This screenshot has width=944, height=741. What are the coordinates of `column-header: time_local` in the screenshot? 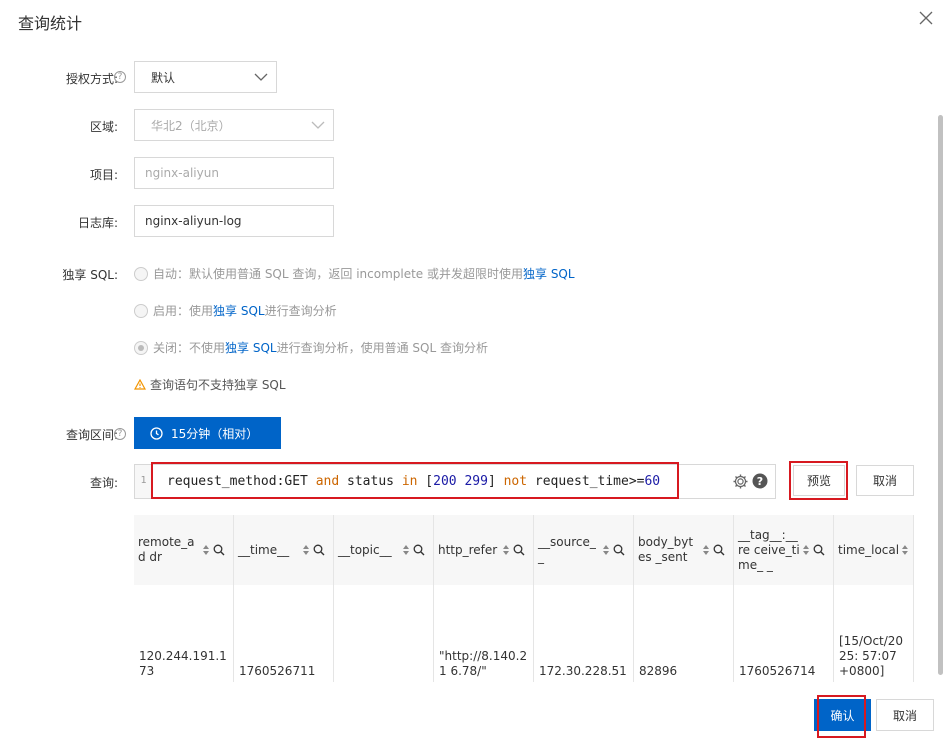 It's located at (874, 550).